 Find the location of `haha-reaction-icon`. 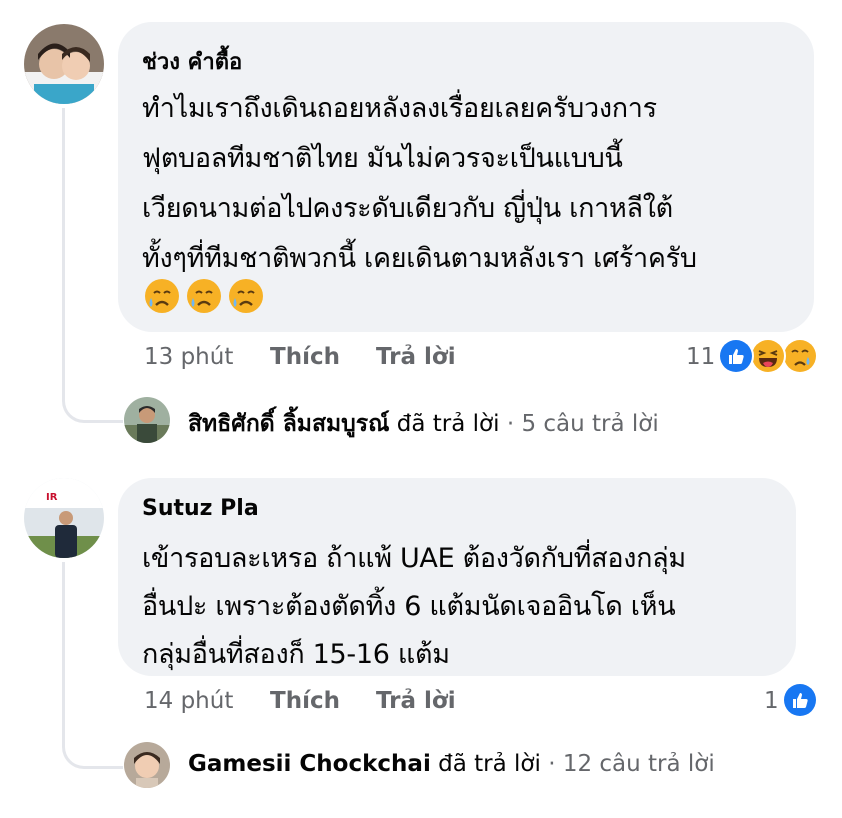

haha-reaction-icon is located at coordinates (768, 356).